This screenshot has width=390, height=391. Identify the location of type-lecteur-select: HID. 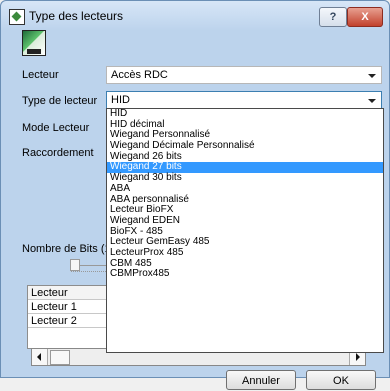
(244, 100).